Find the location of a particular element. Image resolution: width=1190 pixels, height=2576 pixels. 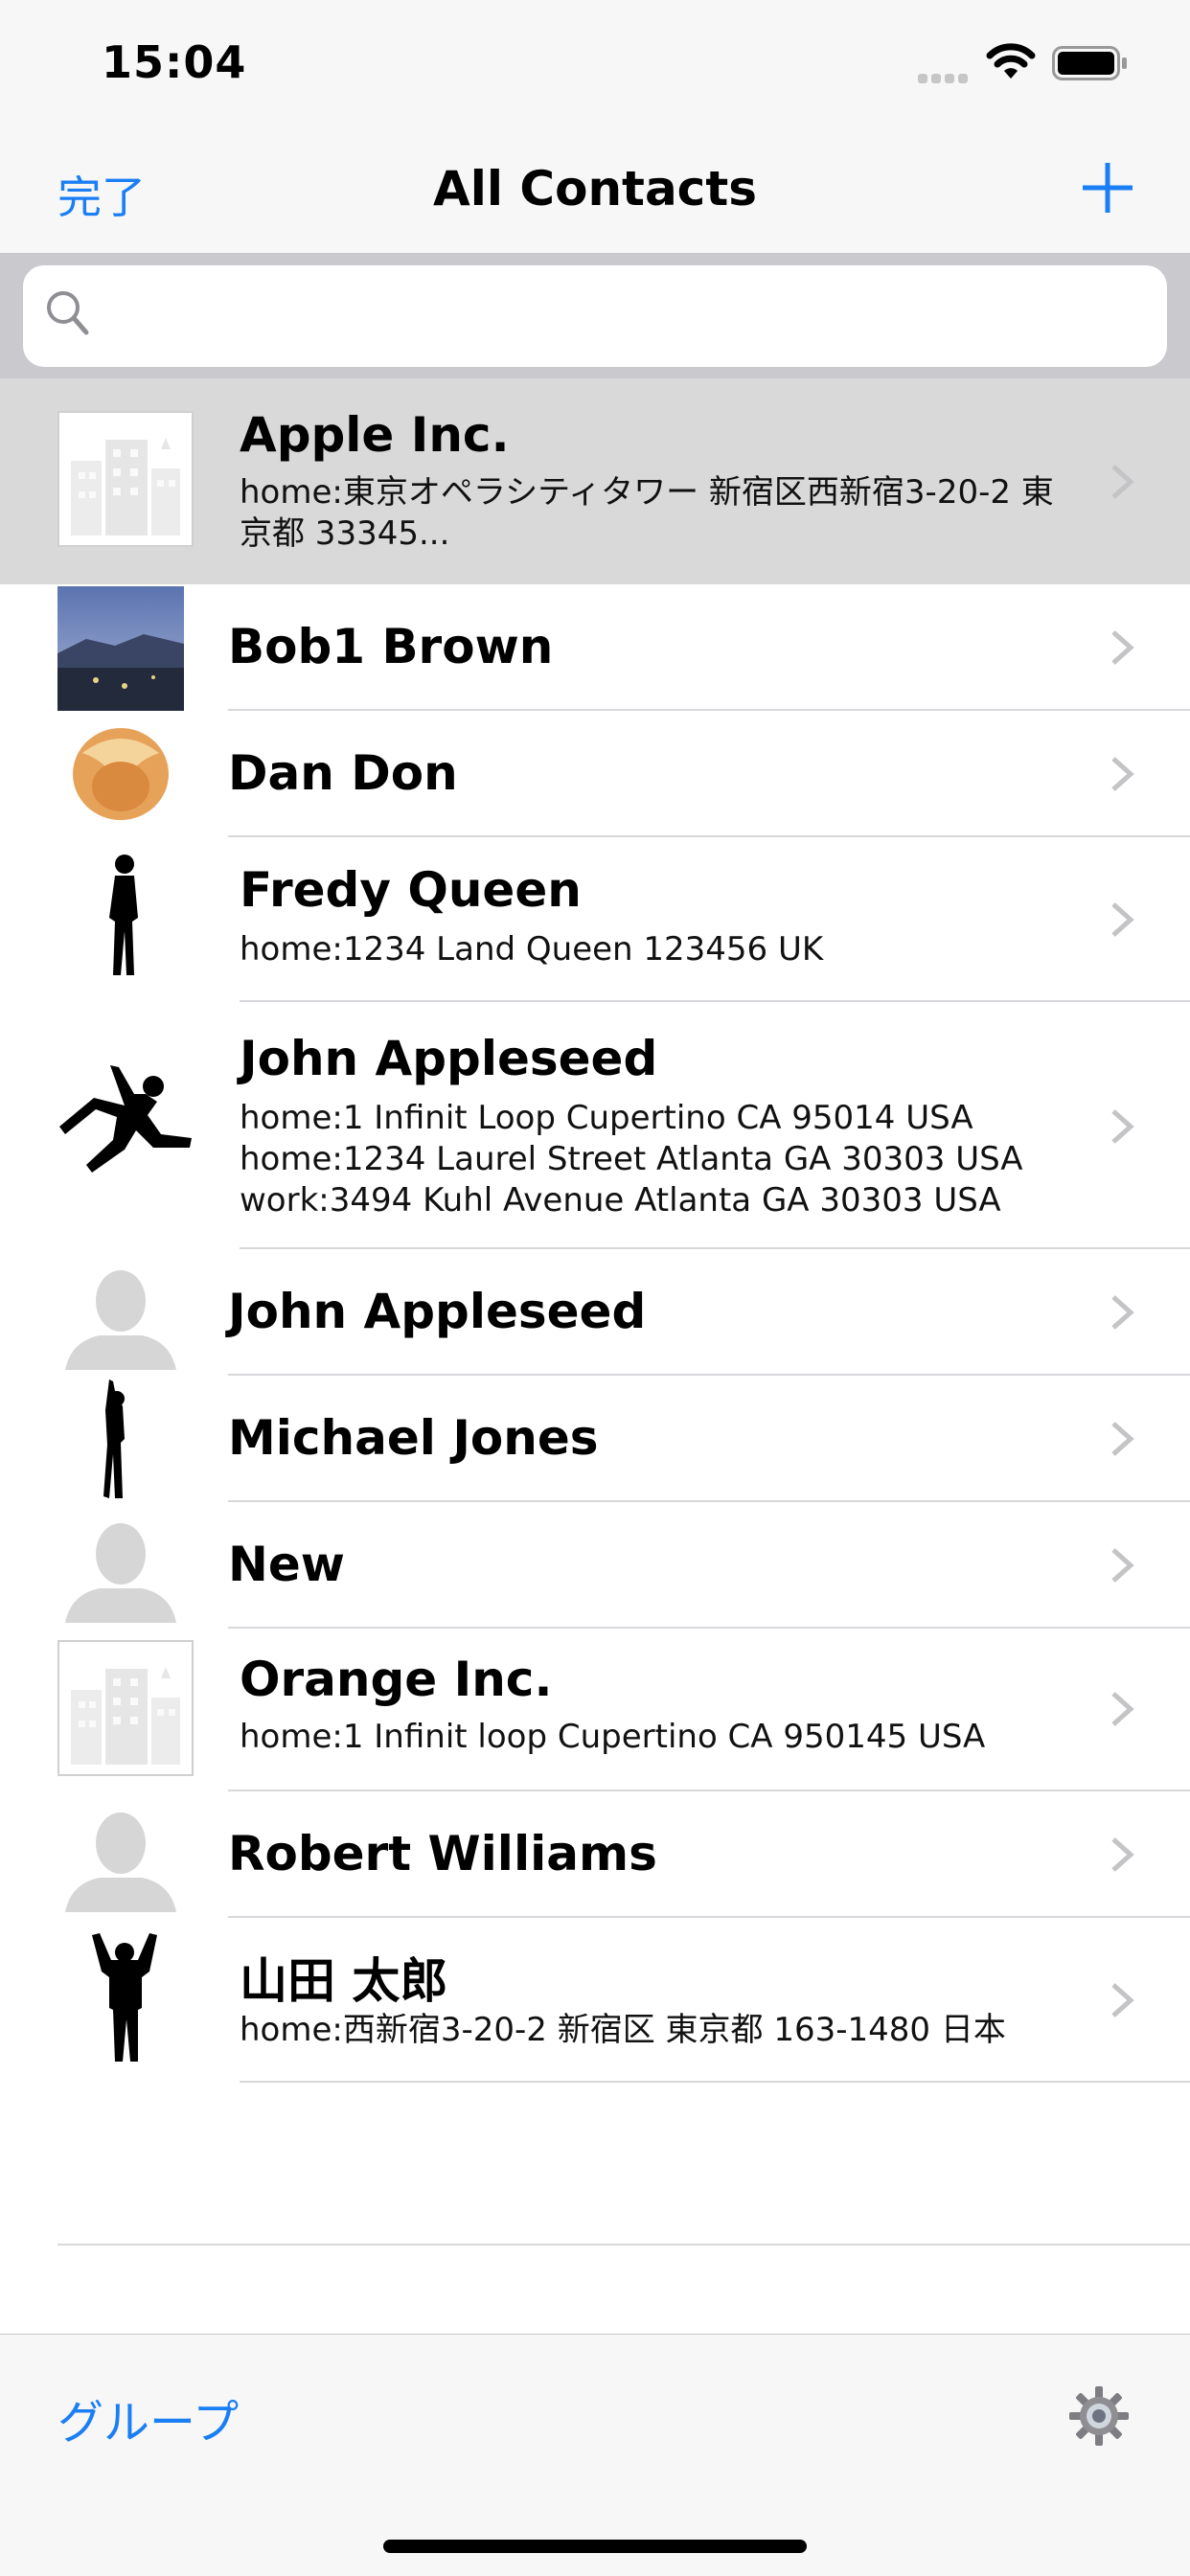

bottom-toolbar: グループ is located at coordinates (595, 2455).